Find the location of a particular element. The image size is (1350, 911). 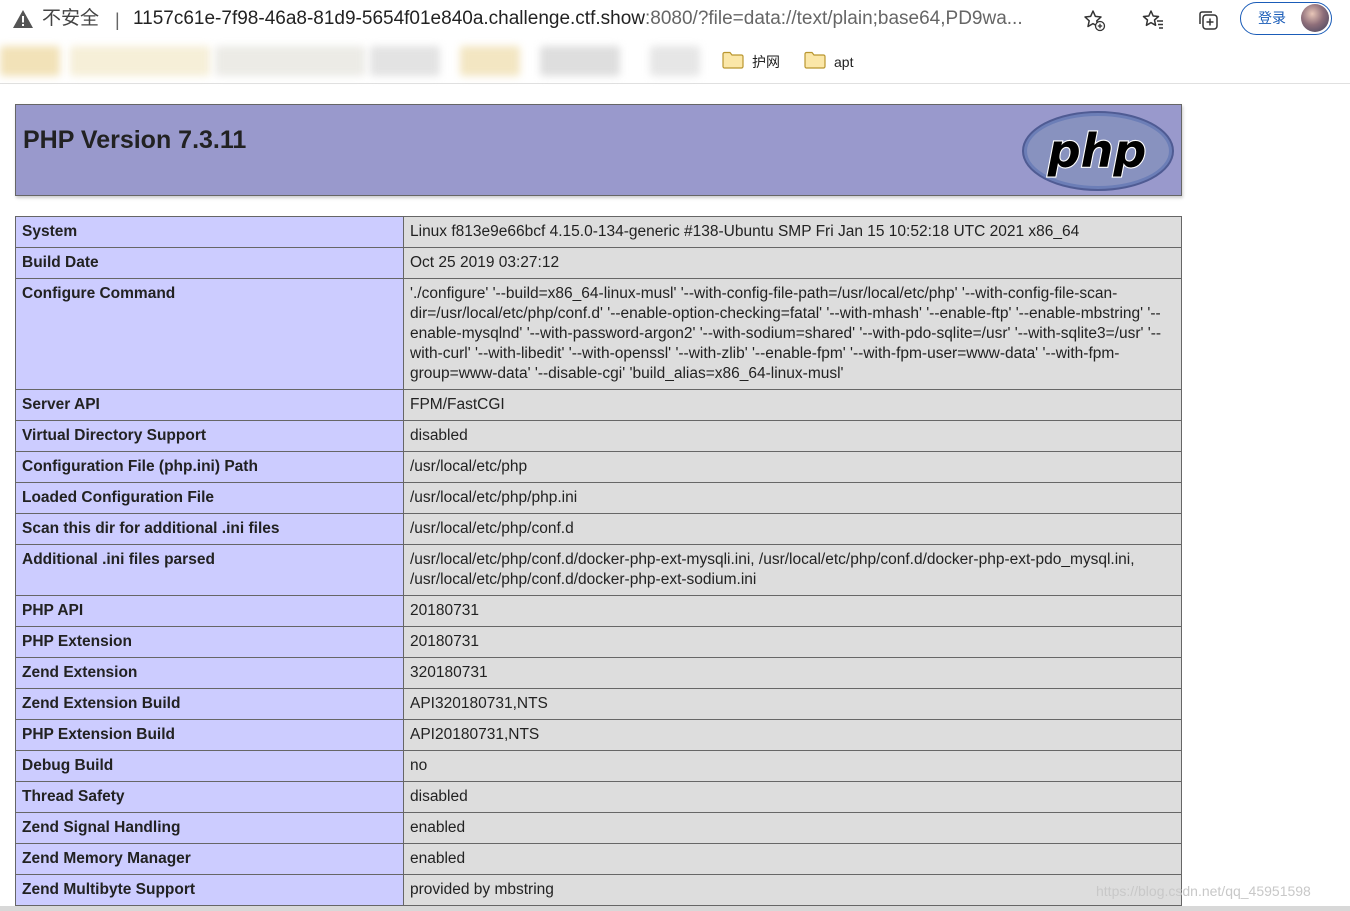

horizontal-scrollbar is located at coordinates (675, 908).